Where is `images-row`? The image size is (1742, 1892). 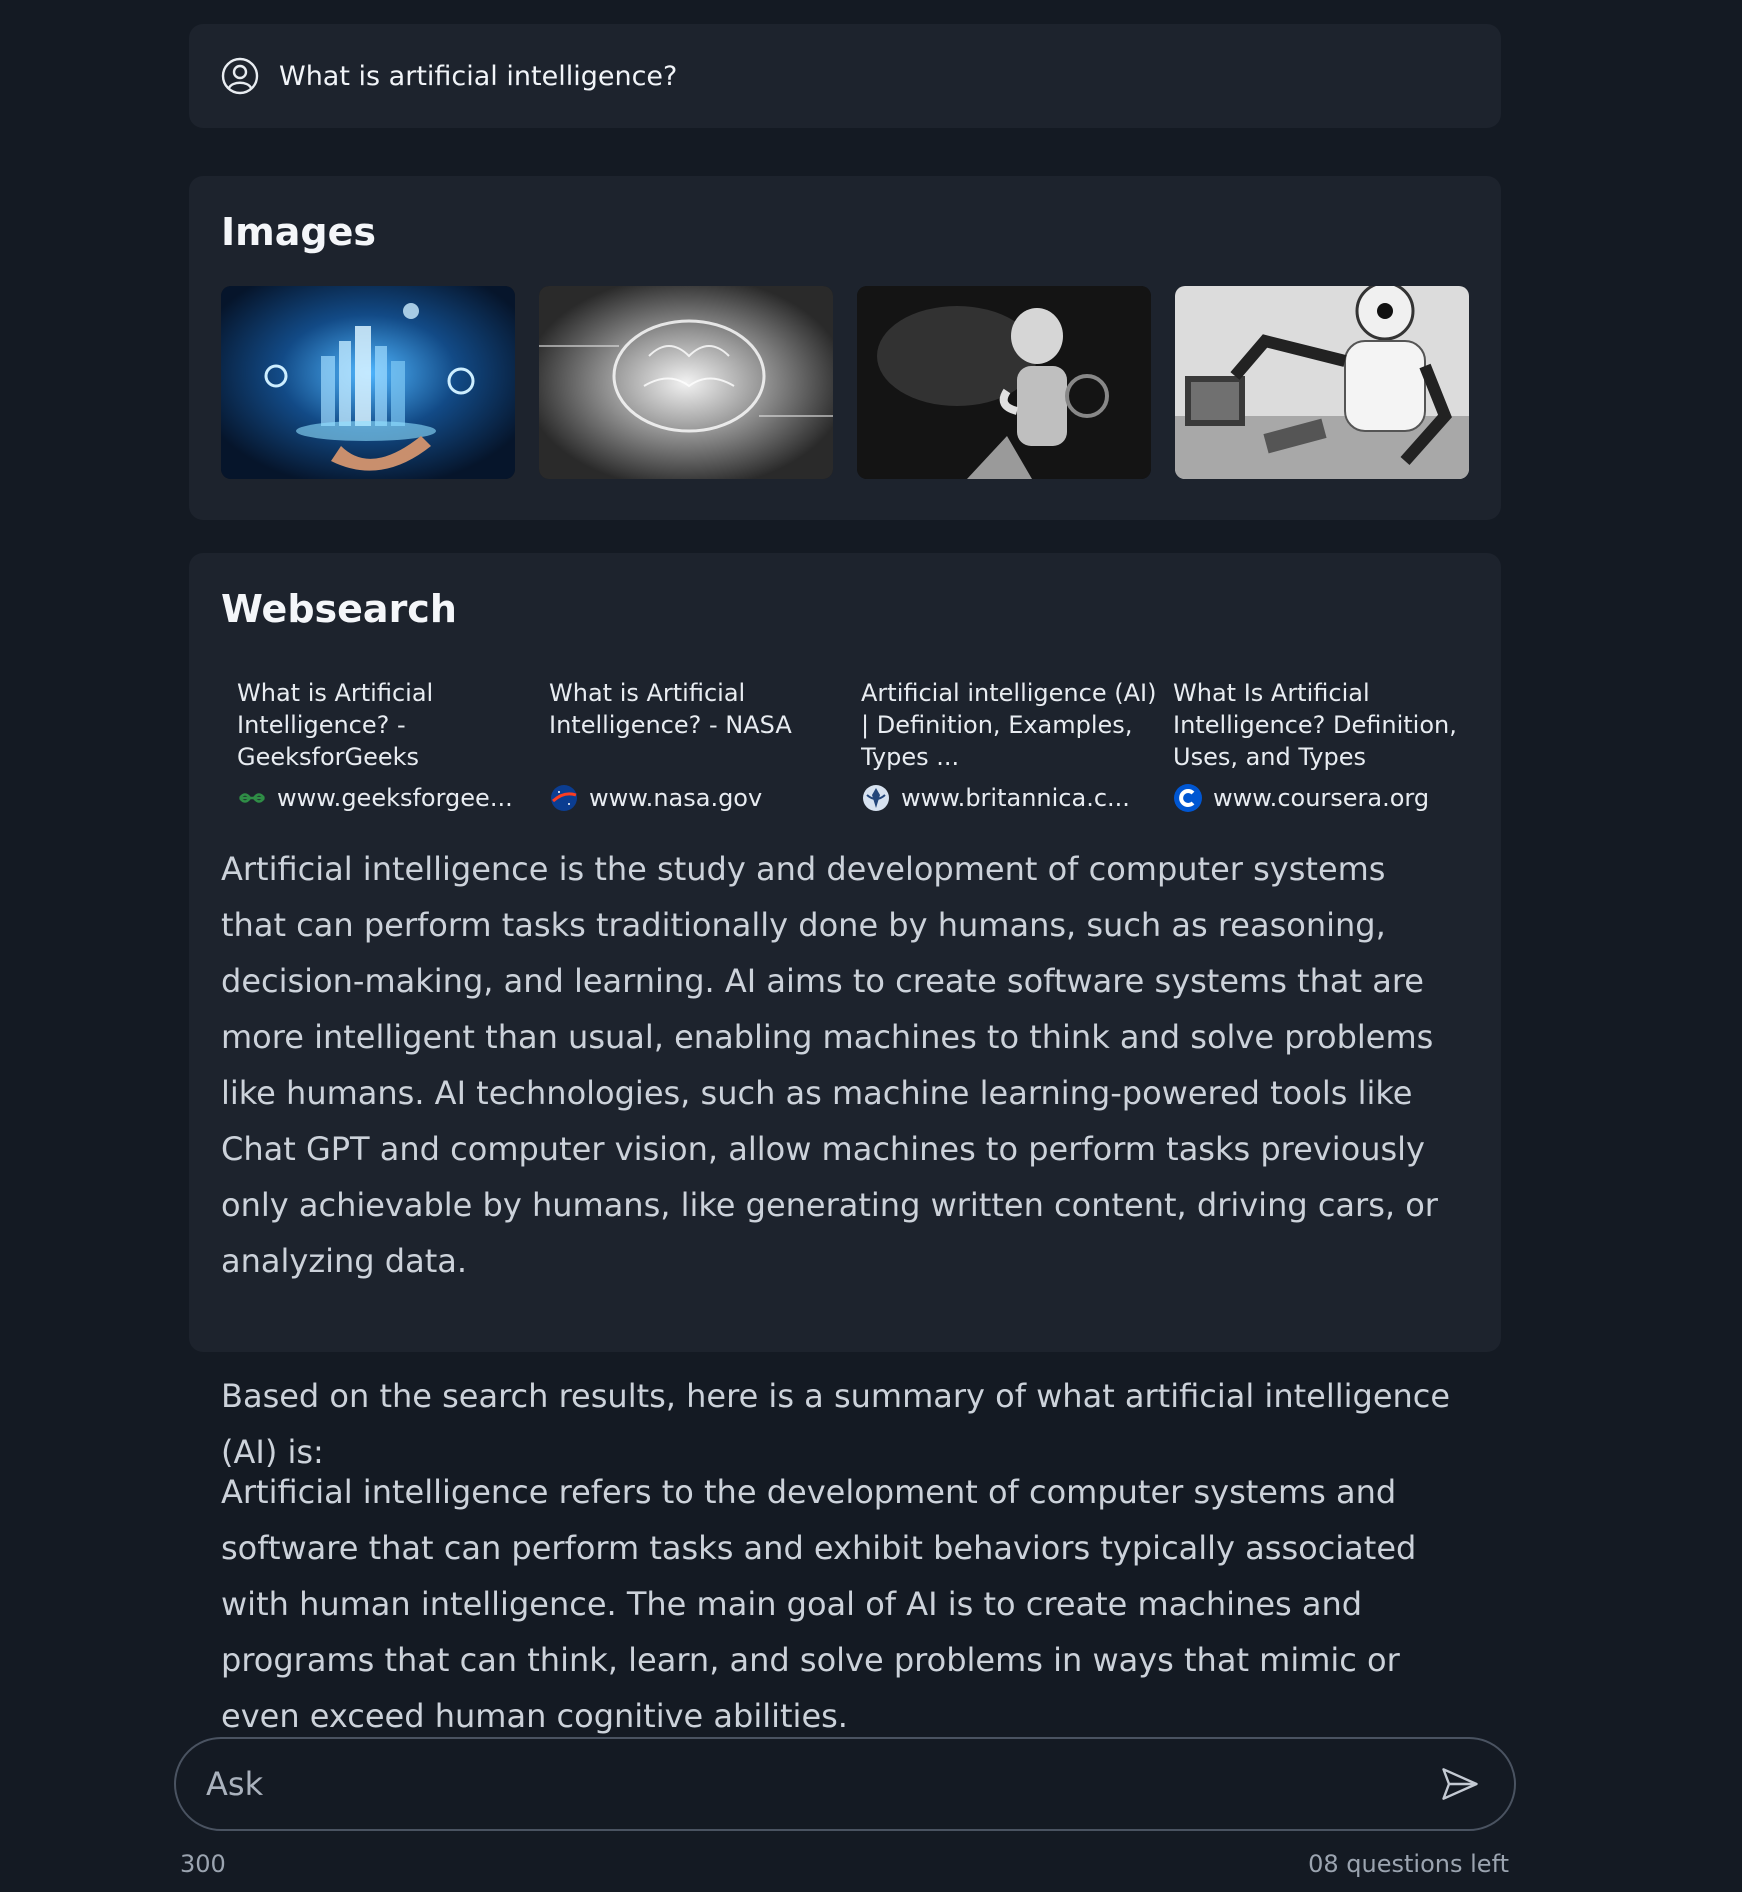 images-row is located at coordinates (845, 382).